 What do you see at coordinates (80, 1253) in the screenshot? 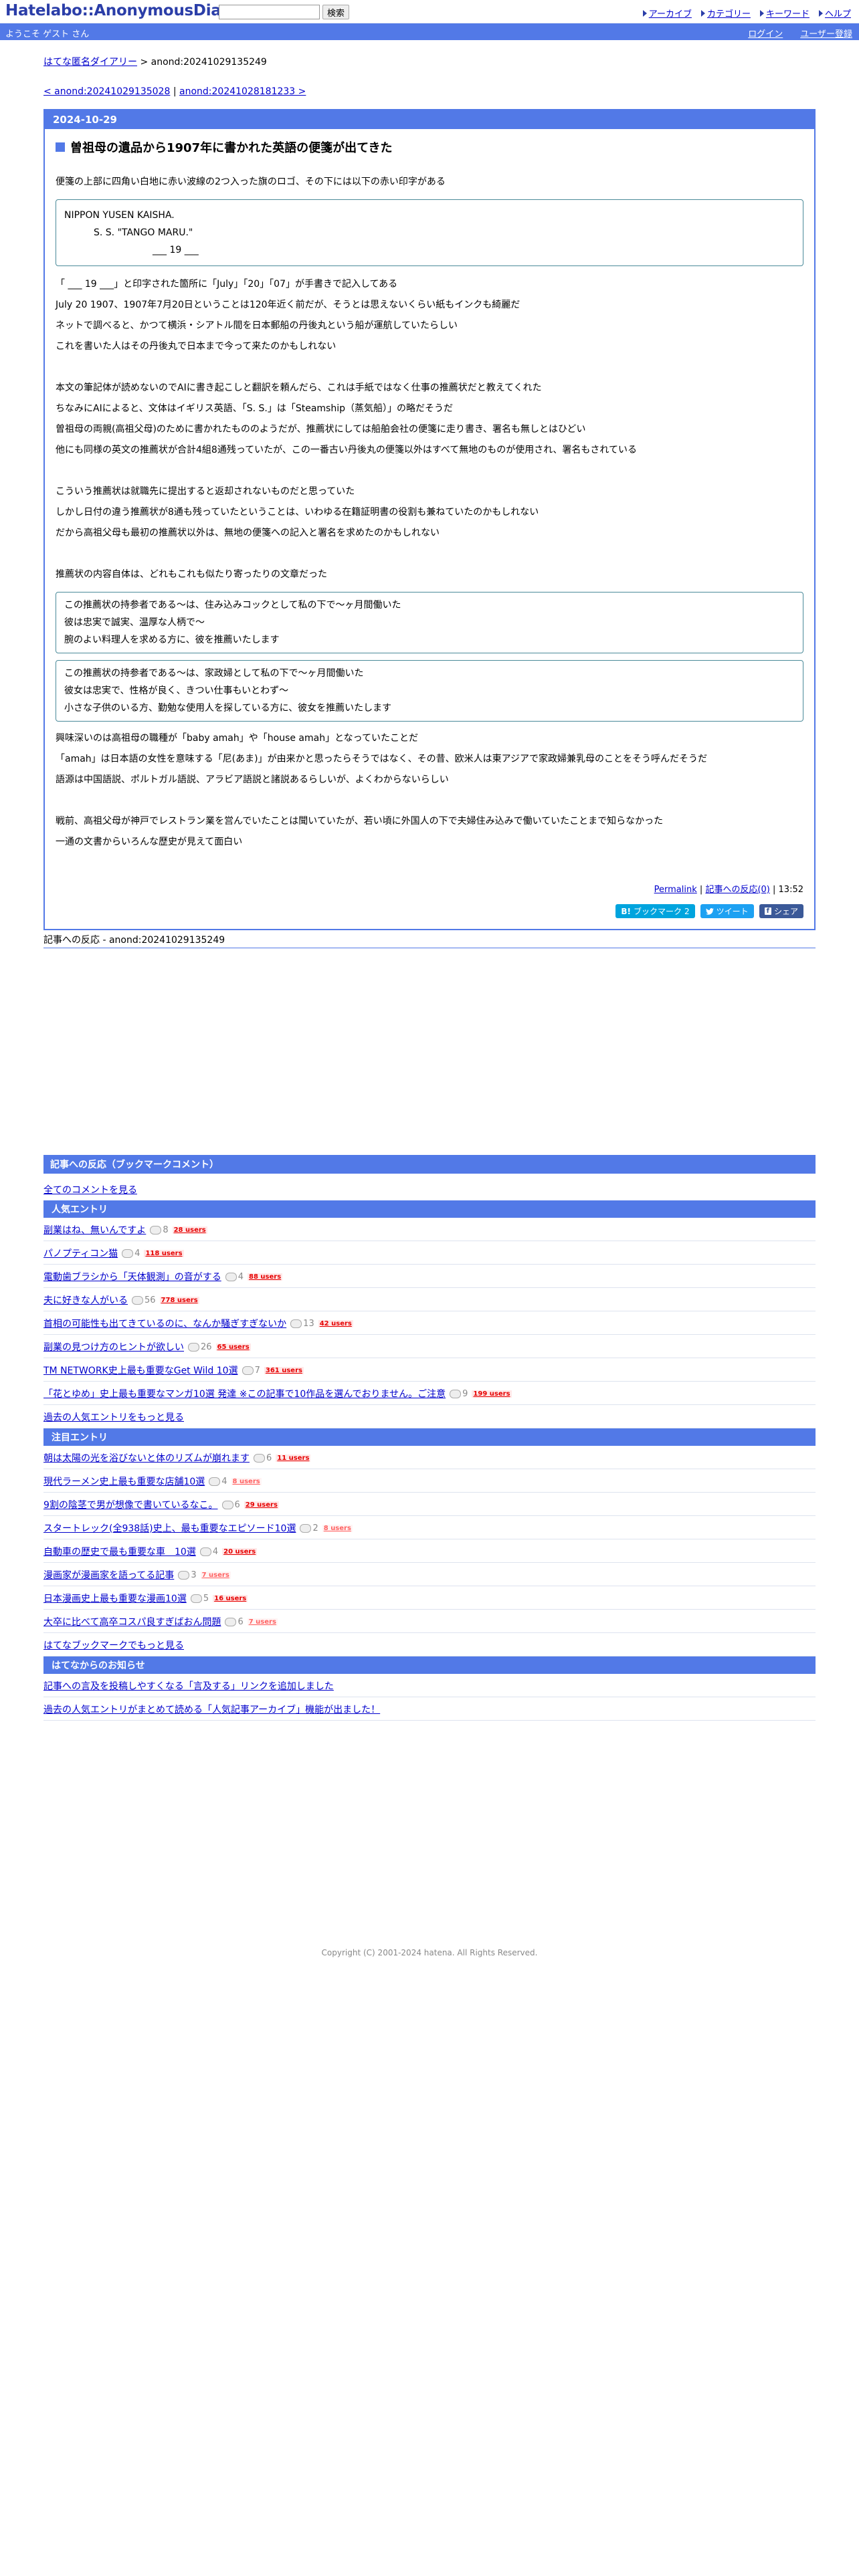
I see `entry-link: パノプティコン猫` at bounding box center [80, 1253].